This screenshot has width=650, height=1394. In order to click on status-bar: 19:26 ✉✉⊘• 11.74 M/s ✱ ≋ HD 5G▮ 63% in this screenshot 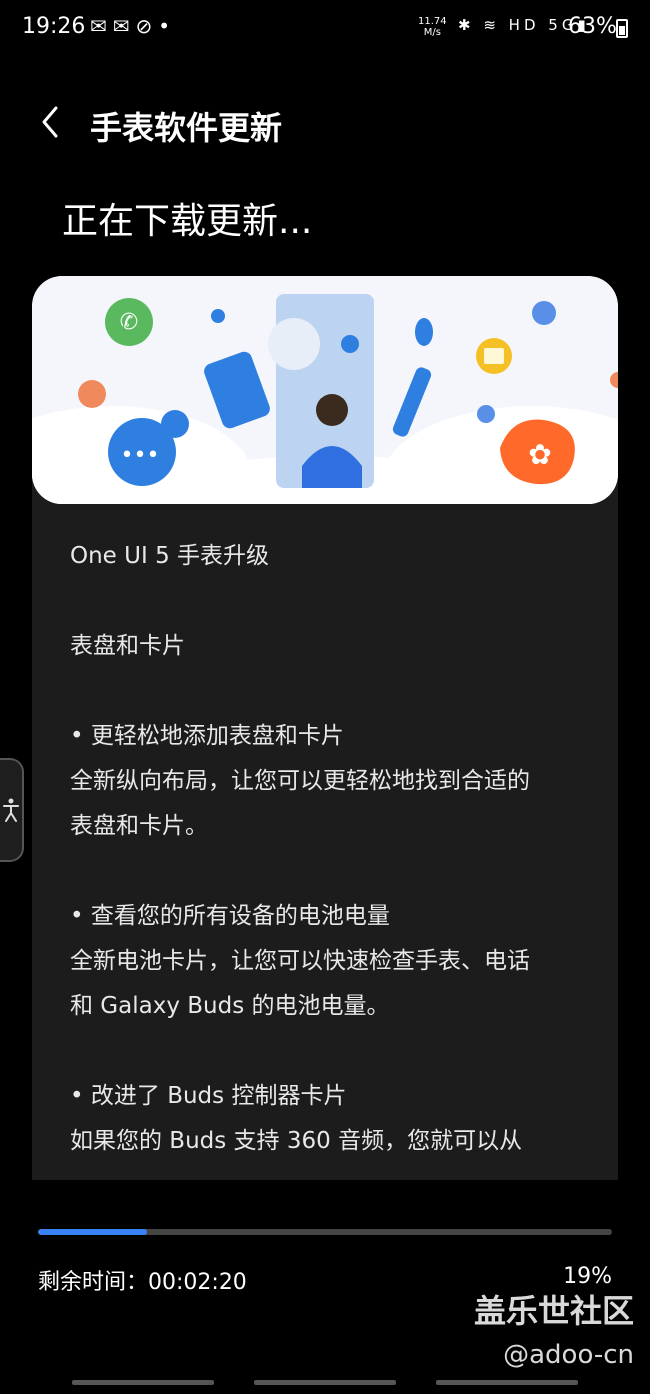, I will do `click(325, 30)`.